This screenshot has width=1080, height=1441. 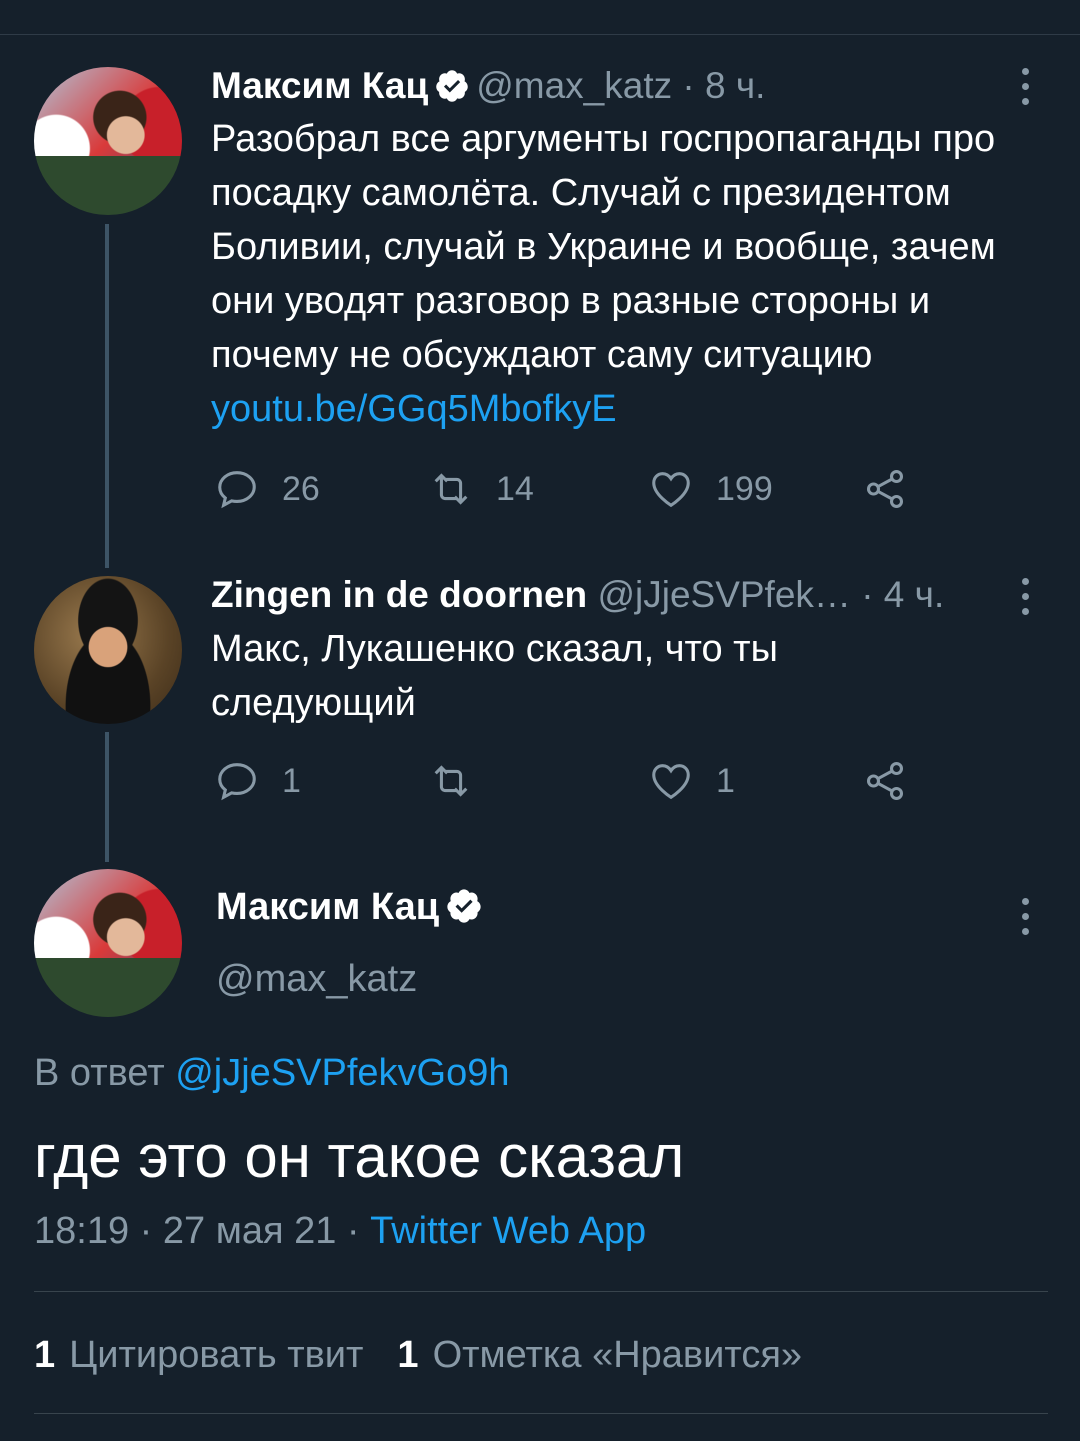 What do you see at coordinates (327, 907) in the screenshot?
I see `main-author-name-text: Максим Кац` at bounding box center [327, 907].